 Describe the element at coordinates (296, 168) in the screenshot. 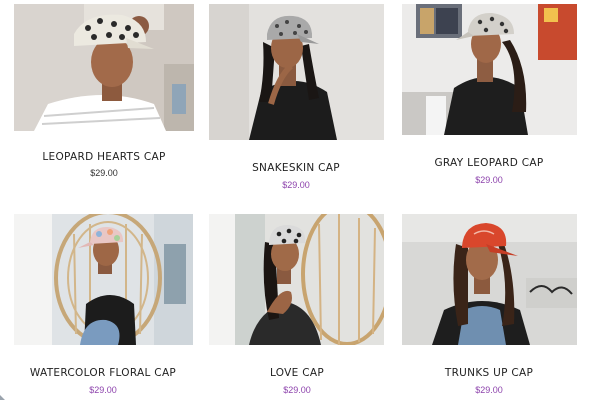

I see `product-title: SNAKESKIN CAP` at that location.